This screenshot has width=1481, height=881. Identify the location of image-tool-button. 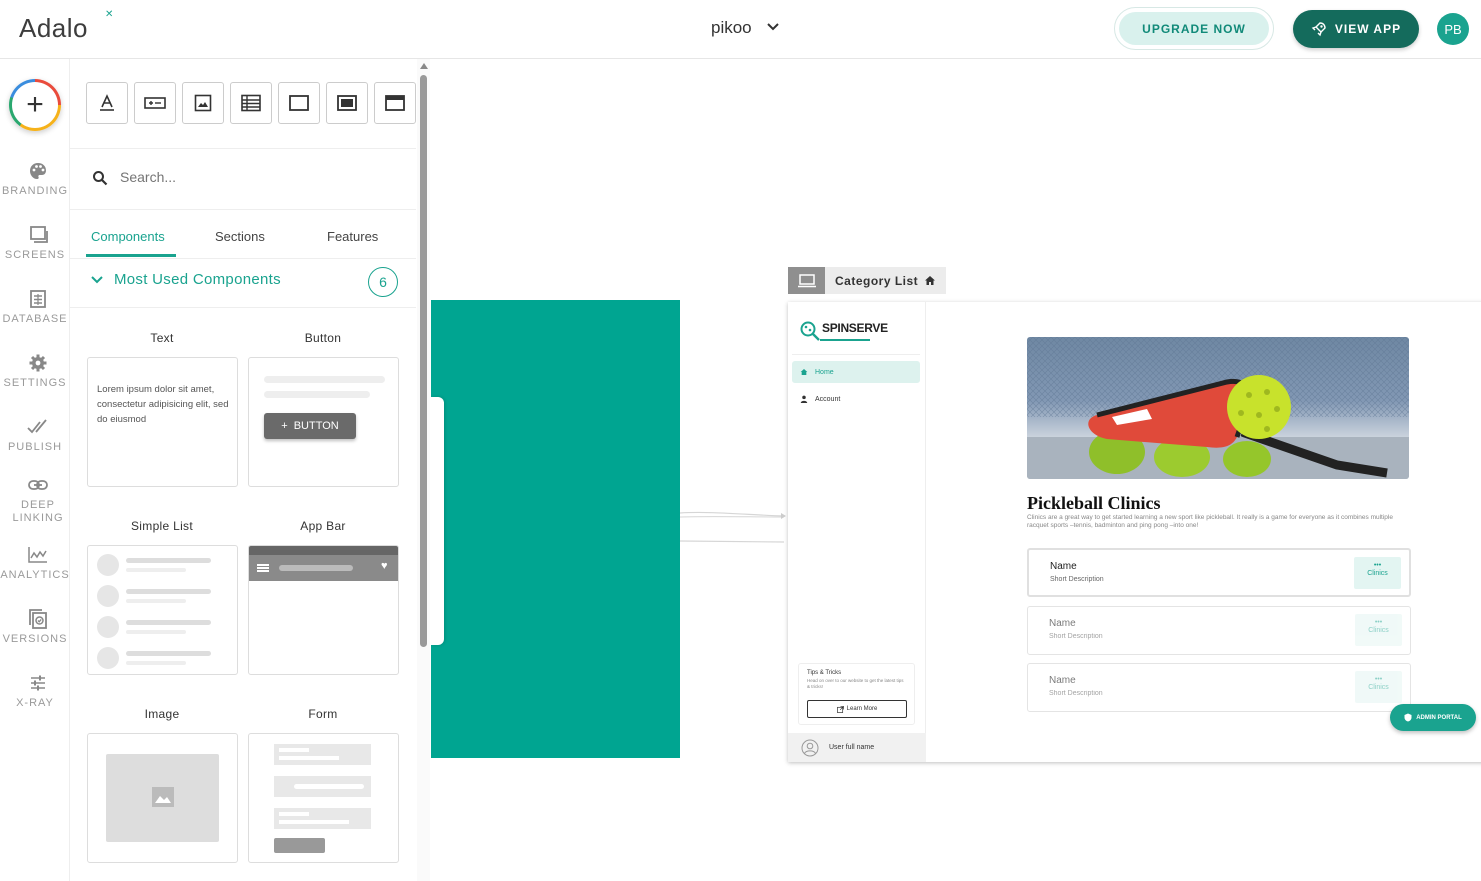
(203, 103).